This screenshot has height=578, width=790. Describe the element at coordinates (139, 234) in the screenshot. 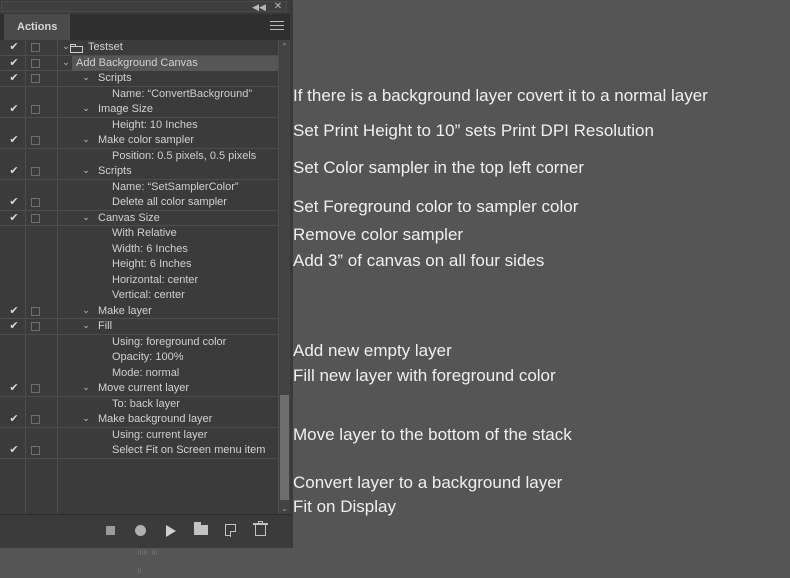

I see `action-detail-row: With Relative` at that location.